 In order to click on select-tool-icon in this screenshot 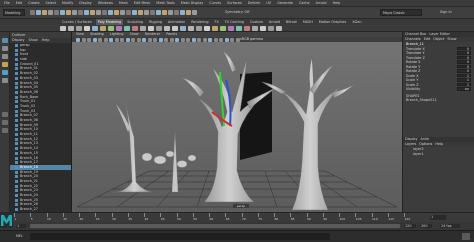, I will do `click(5, 40)`.